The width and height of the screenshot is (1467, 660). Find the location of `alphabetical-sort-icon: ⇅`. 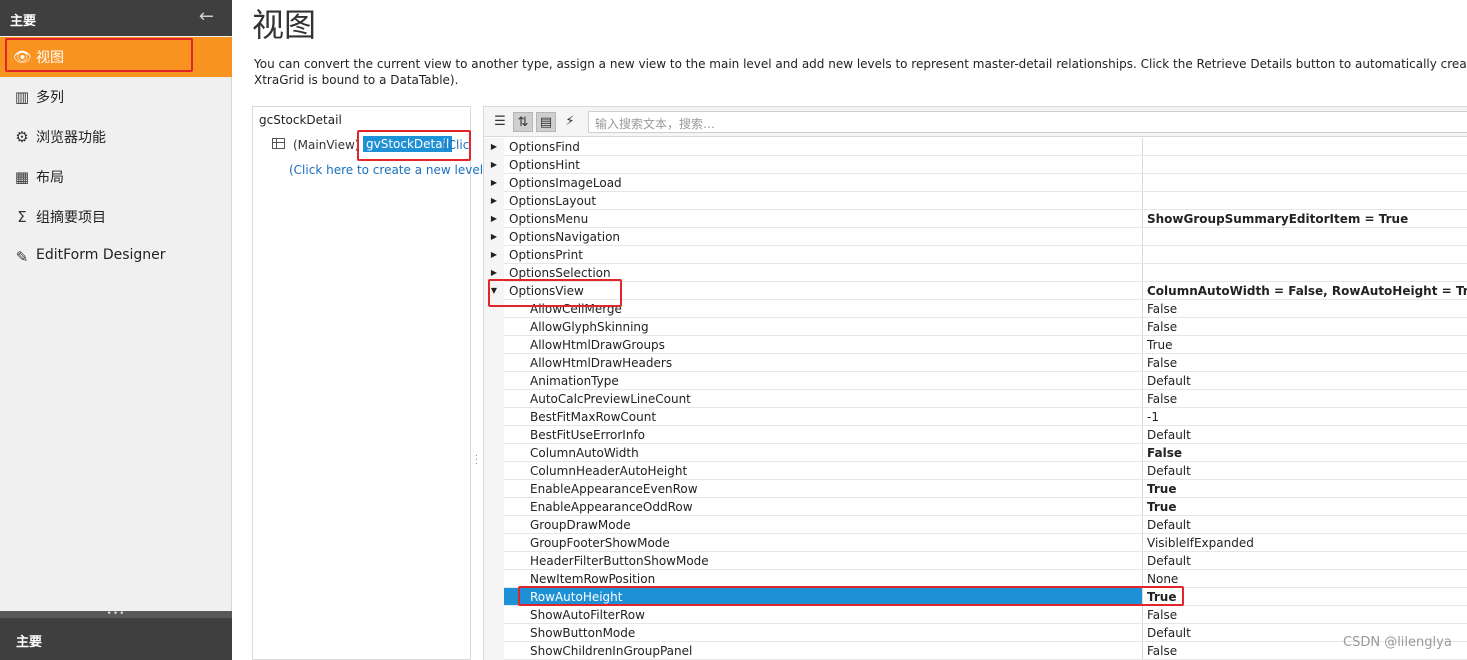

alphabetical-sort-icon: ⇅ is located at coordinates (523, 122).